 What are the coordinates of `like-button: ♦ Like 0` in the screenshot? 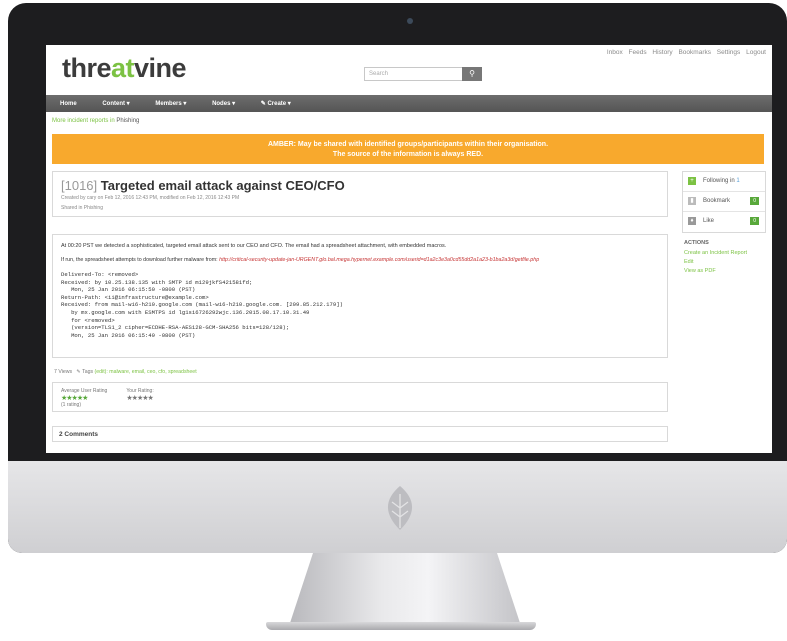 It's located at (724, 222).